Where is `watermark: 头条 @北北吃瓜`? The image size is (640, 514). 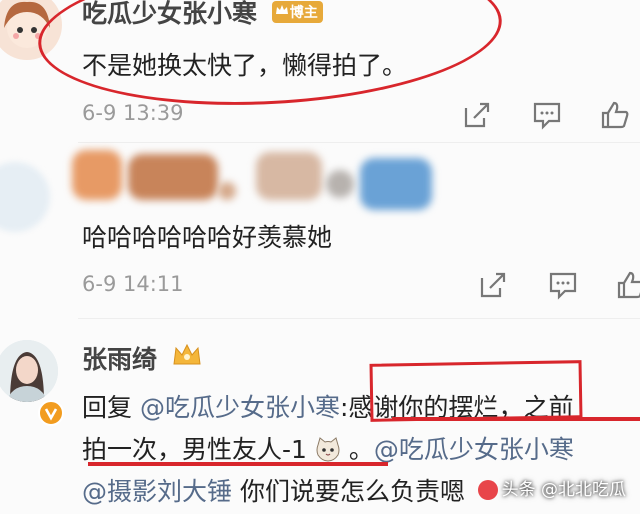
watermark: 头条 @北北吃瓜 is located at coordinates (551, 487).